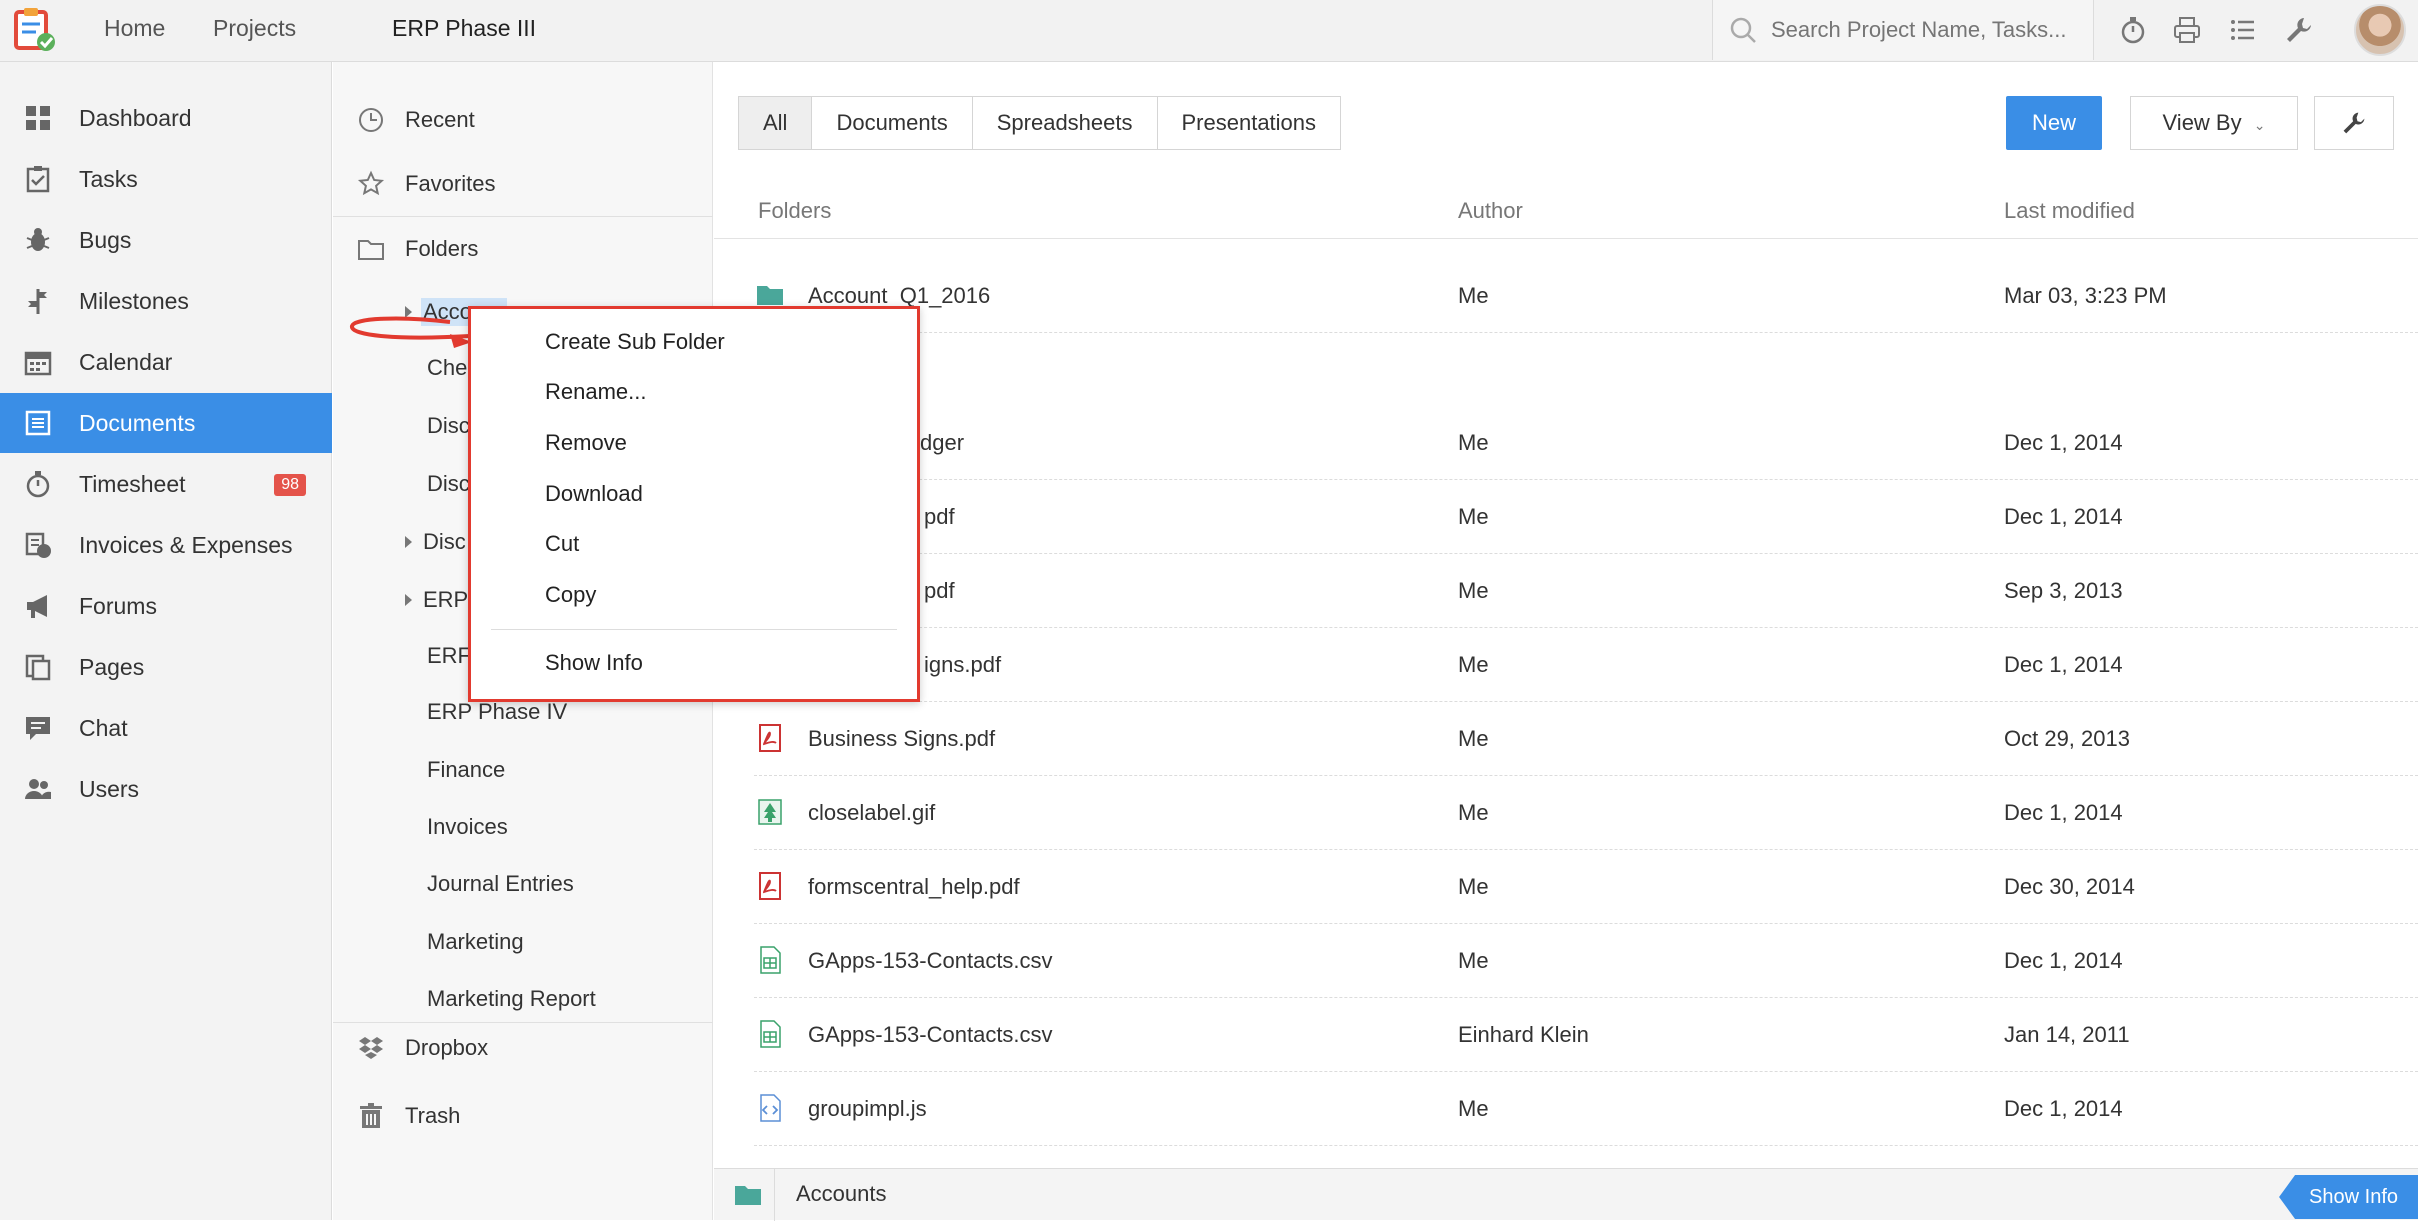  Describe the element at coordinates (1566, 1109) in the screenshot. I see `table-row: groupimpl.js Me Dec 1, 2014` at that location.